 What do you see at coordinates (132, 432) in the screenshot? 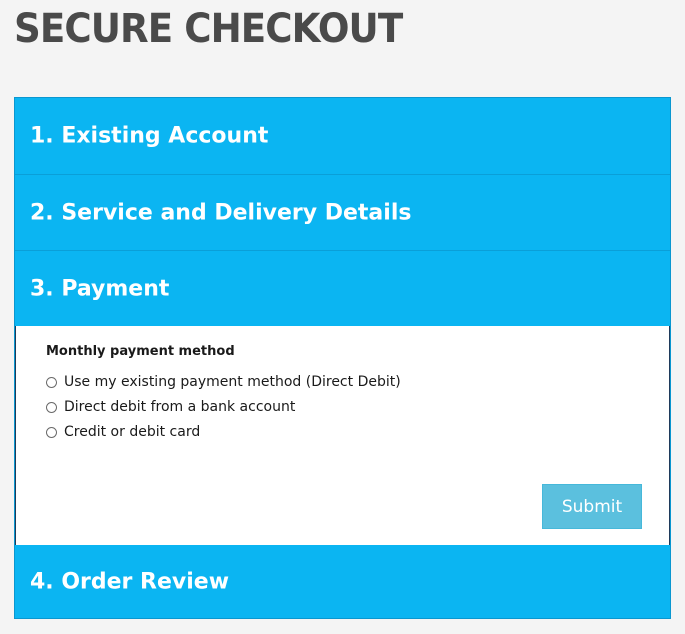
I see `payment-option-label: Credit or debit card` at bounding box center [132, 432].